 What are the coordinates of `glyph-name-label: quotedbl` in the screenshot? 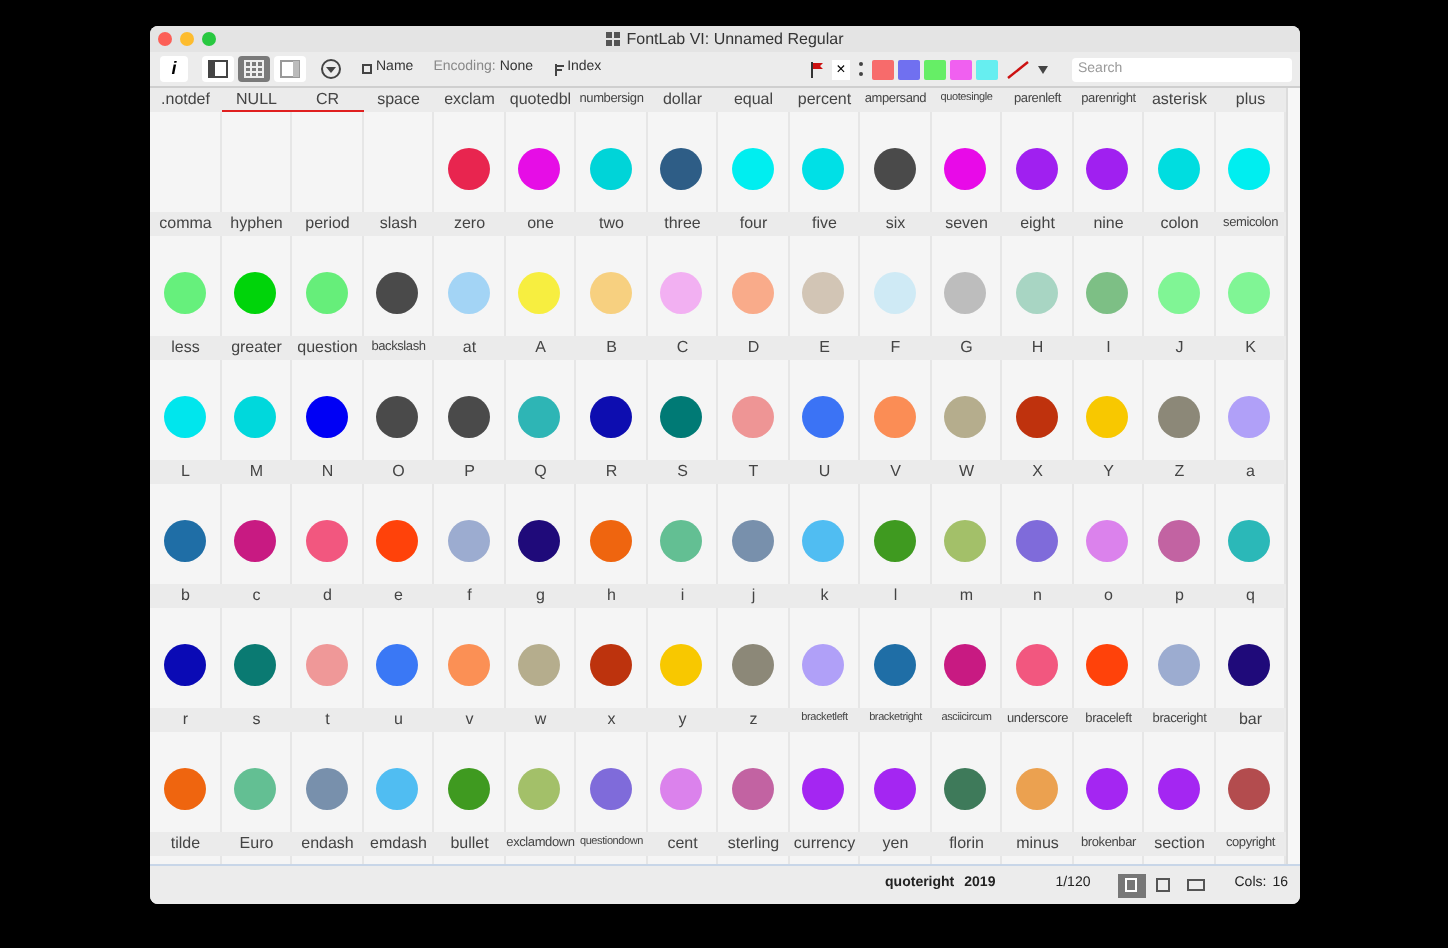 It's located at (540, 100).